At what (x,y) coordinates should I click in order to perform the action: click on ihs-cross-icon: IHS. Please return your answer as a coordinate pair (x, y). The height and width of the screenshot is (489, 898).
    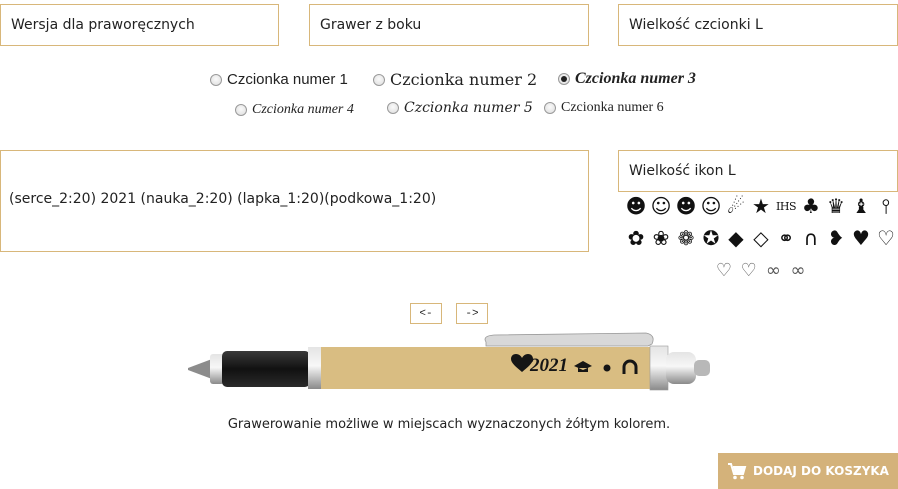
    Looking at the image, I should click on (786, 206).